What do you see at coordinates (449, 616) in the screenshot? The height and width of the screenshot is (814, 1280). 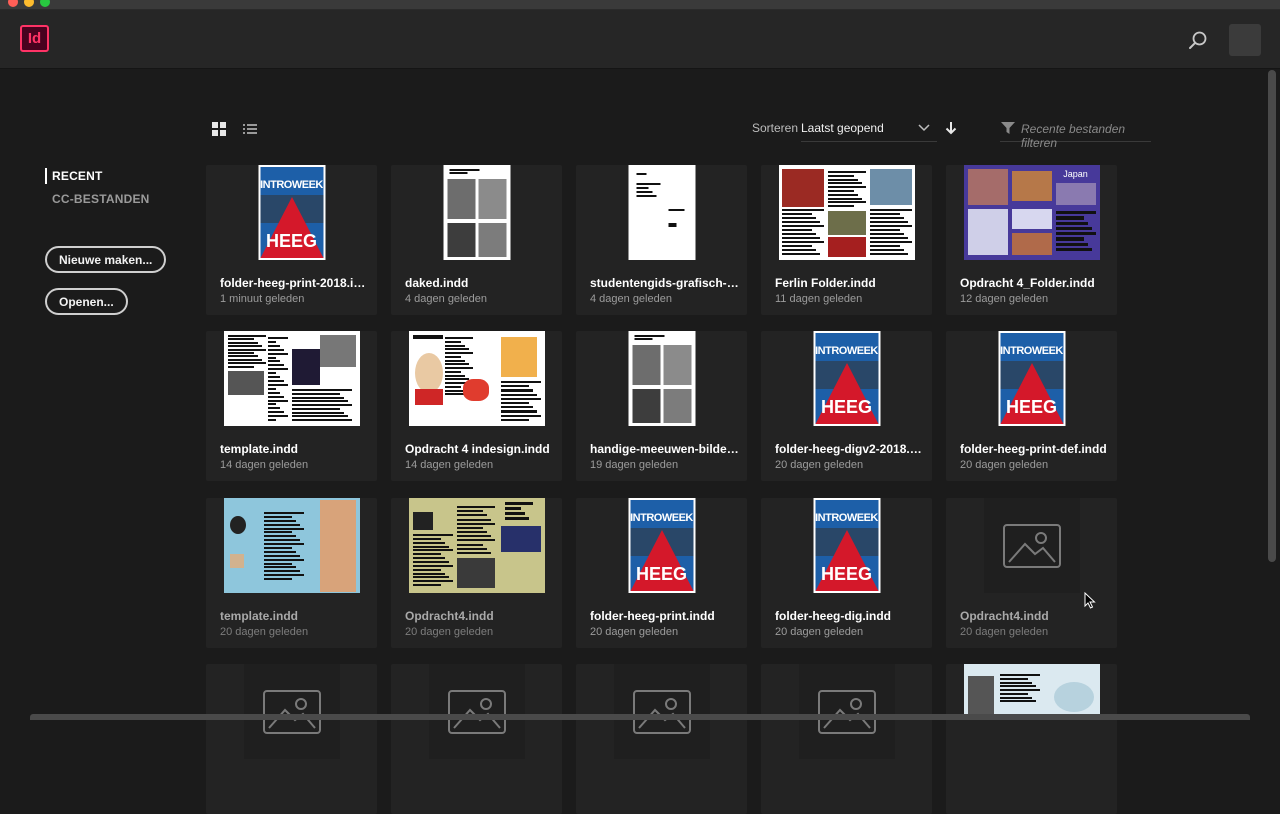 I see `file-name: Opdracht4.indd` at bounding box center [449, 616].